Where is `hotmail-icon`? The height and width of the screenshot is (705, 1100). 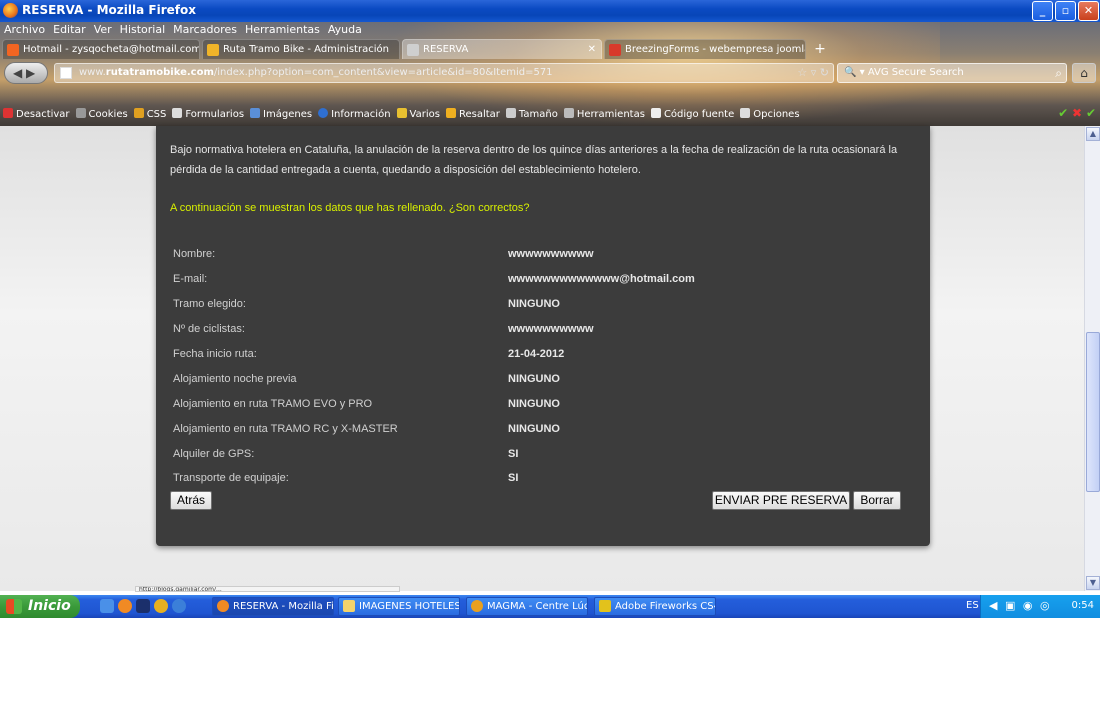
hotmail-icon is located at coordinates (13, 50).